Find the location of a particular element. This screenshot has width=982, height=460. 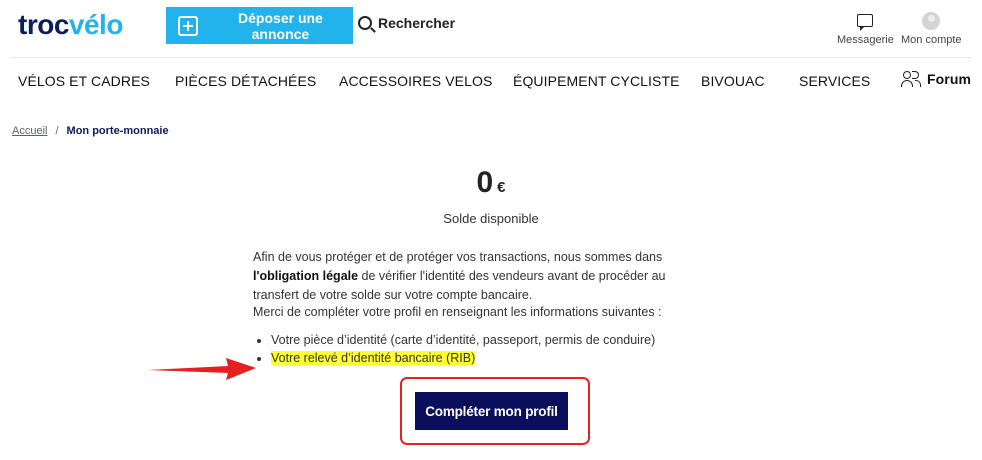

user-avatar-icon is located at coordinates (931, 21).